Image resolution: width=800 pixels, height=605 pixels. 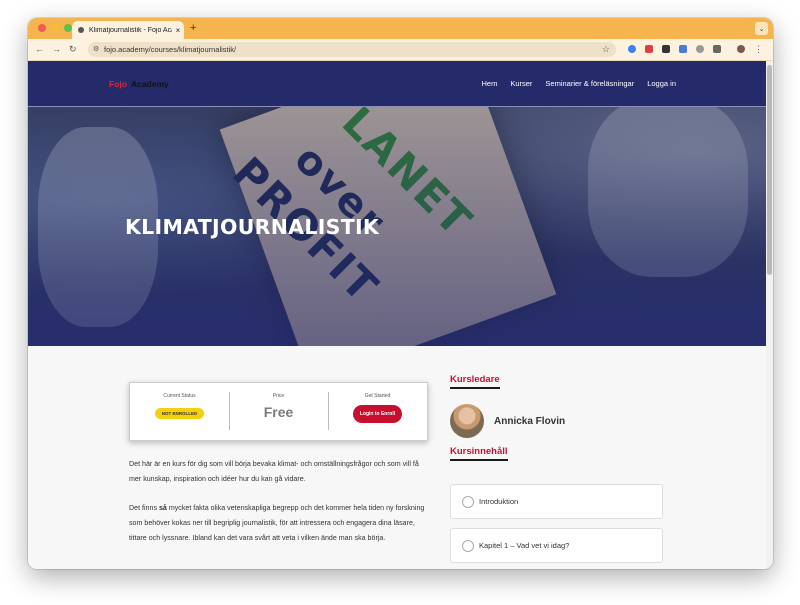 I want to click on lesson-item: Introduktion, so click(x=556, y=501).